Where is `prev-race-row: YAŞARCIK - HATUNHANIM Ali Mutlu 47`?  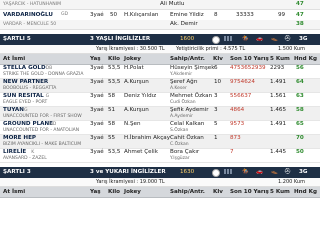
prev-race-row: YAŞARCIK - HATUNHANIM Ali Mutlu 47 is located at coordinates (160, 5).